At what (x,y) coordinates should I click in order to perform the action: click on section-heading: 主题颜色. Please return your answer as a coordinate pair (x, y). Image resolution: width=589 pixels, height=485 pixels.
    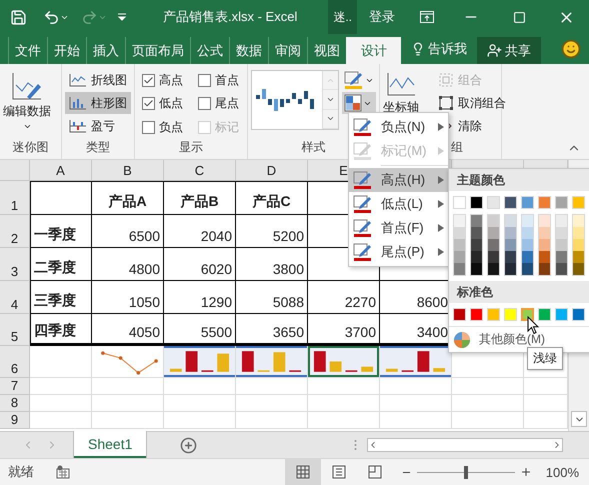
    Looking at the image, I should click on (519, 180).